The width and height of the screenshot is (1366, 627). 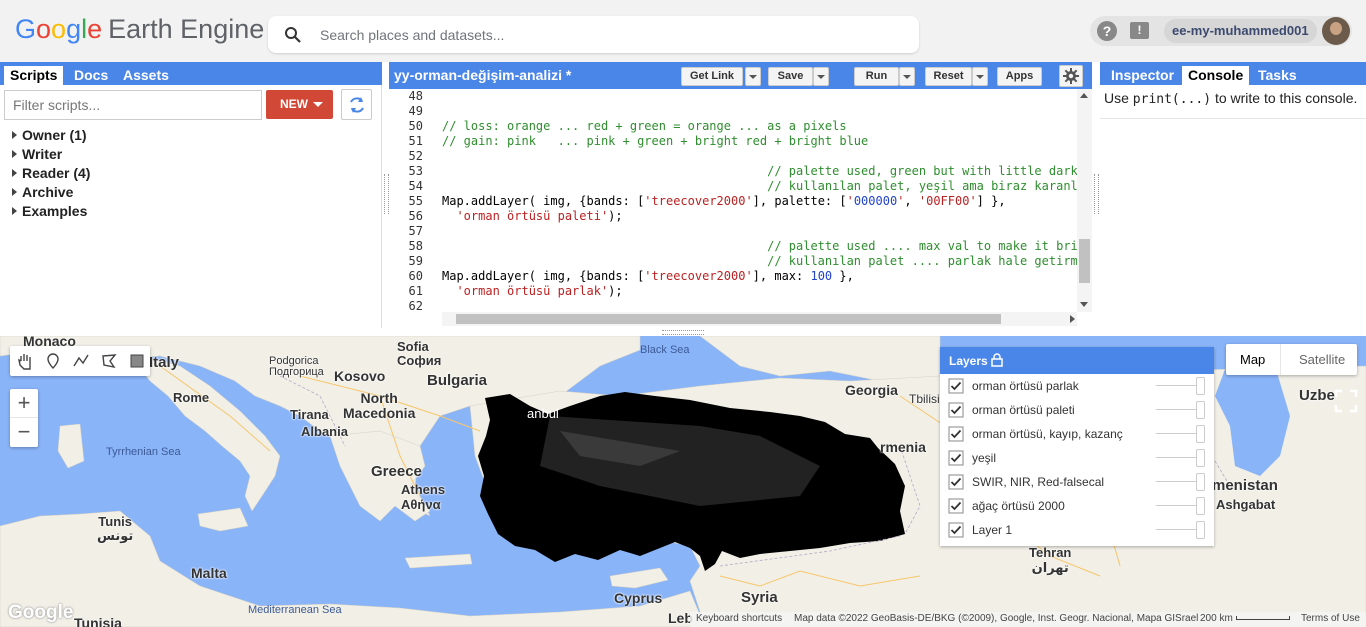 What do you see at coordinates (137, 361) in the screenshot?
I see `rectangle-icon` at bounding box center [137, 361].